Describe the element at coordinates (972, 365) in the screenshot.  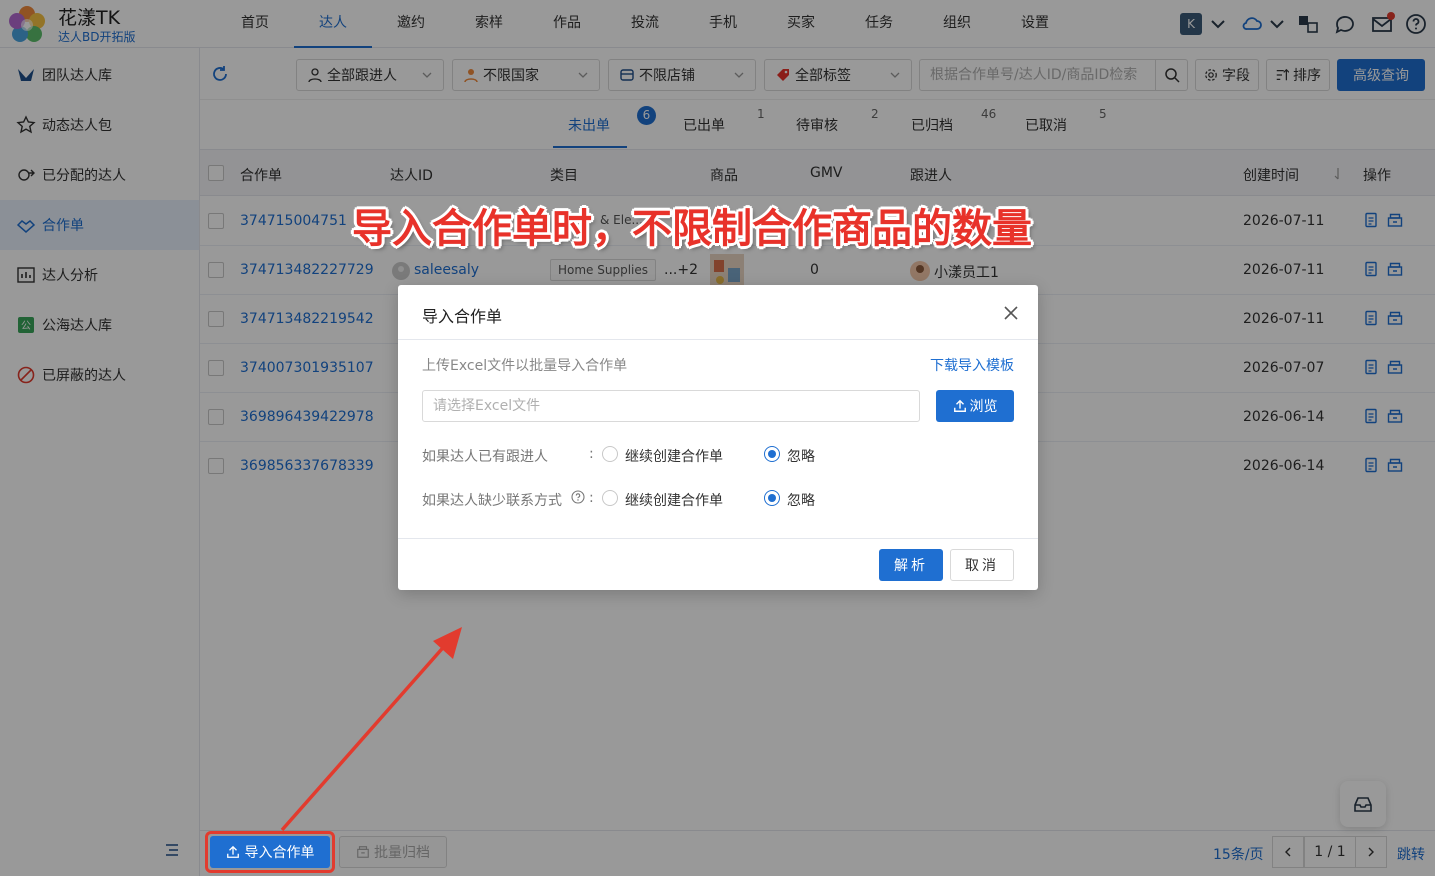
I see `download-template-link: 下载导入模板` at that location.